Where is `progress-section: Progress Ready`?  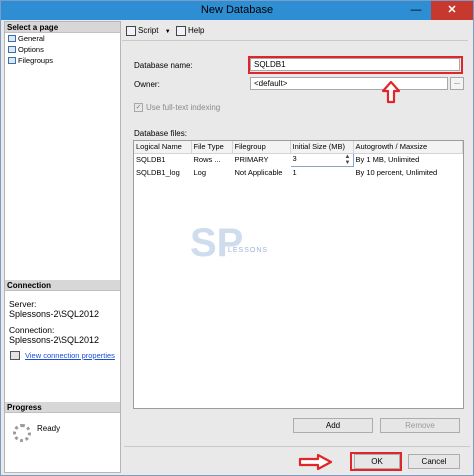
progress-section: Progress Ready is located at coordinates (62, 422).